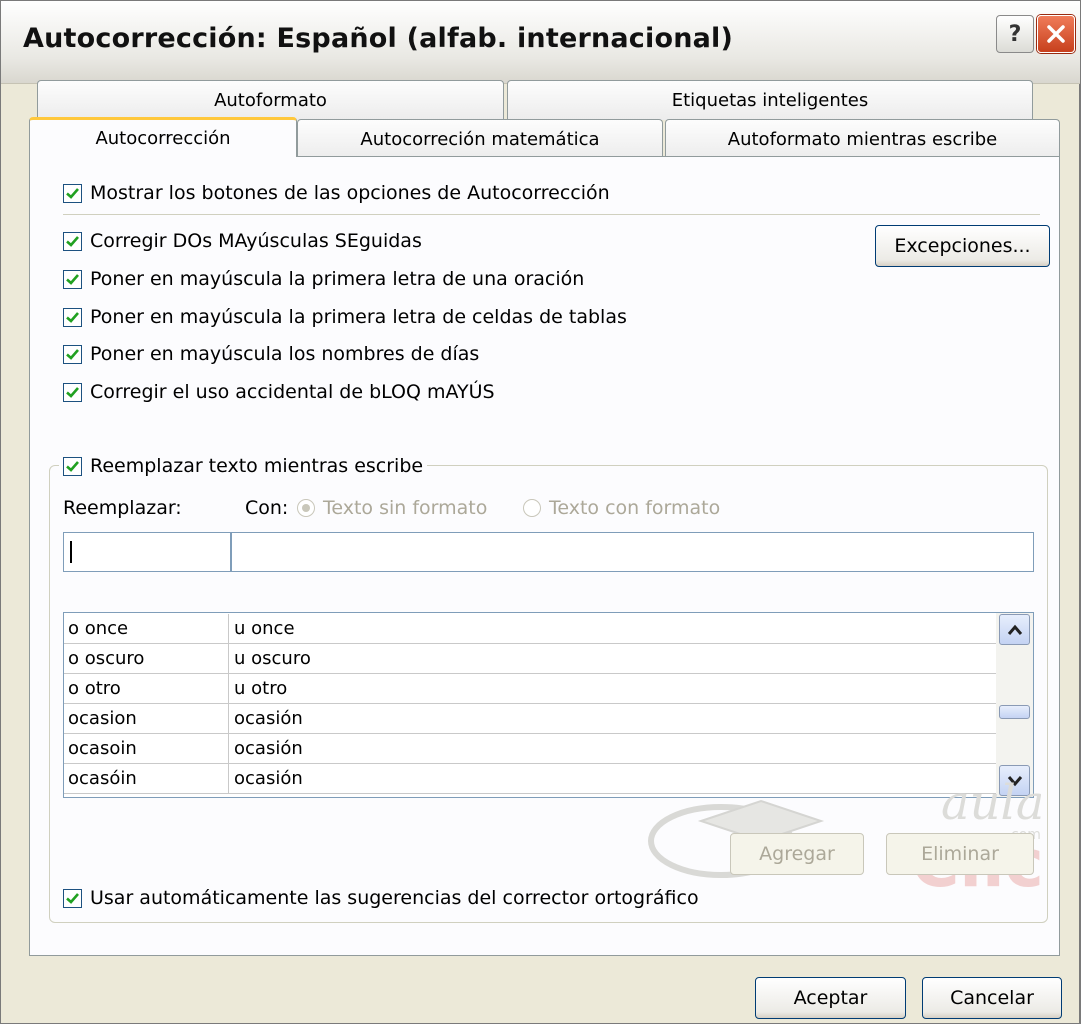 The width and height of the screenshot is (1081, 1024). I want to click on button-label: Cancelar, so click(992, 998).